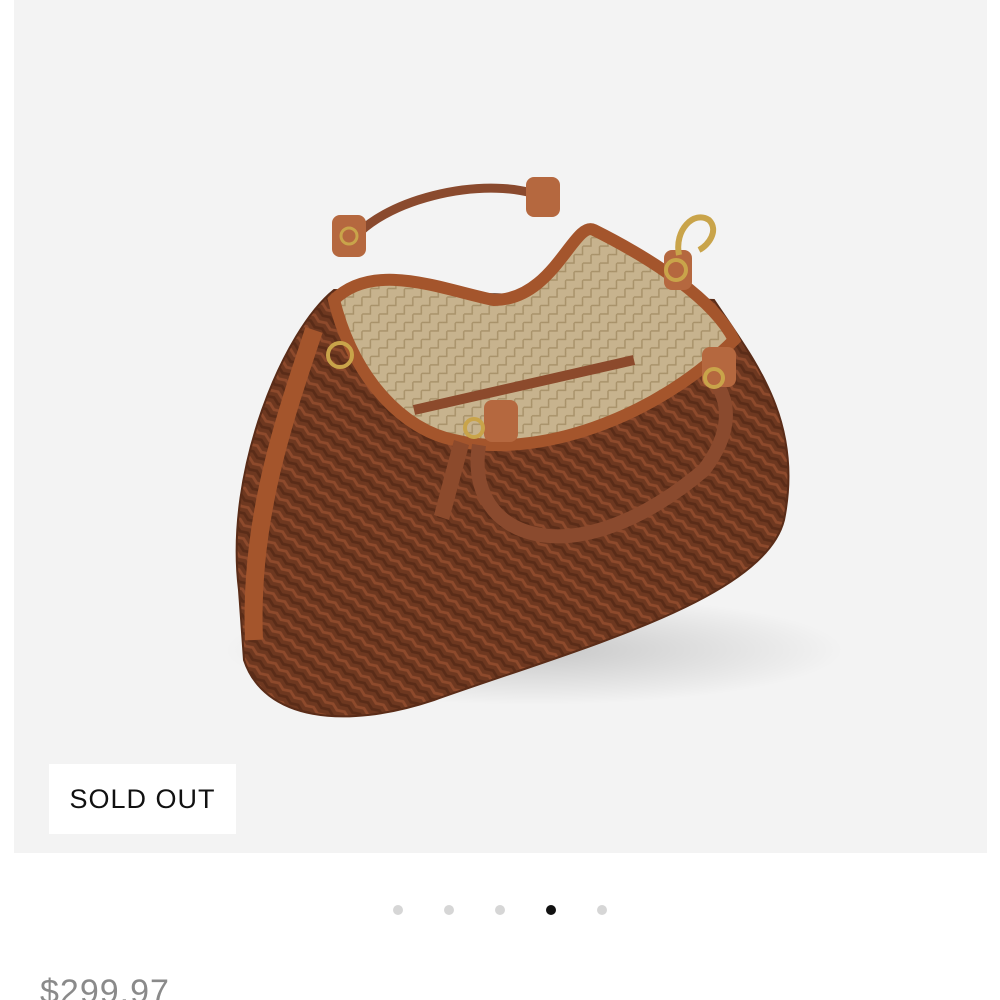  I want to click on back-handle, so click(445, 220).